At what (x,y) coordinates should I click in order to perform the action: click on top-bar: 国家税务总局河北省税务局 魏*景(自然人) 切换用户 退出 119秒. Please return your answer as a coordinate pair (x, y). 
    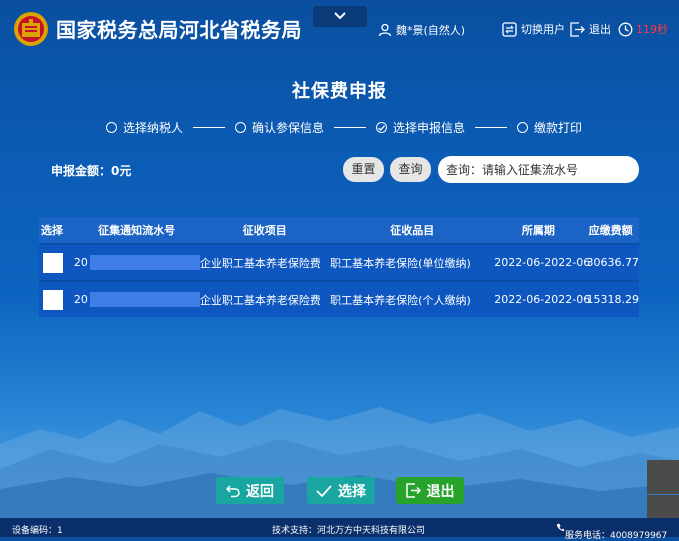
    Looking at the image, I should click on (339, 29).